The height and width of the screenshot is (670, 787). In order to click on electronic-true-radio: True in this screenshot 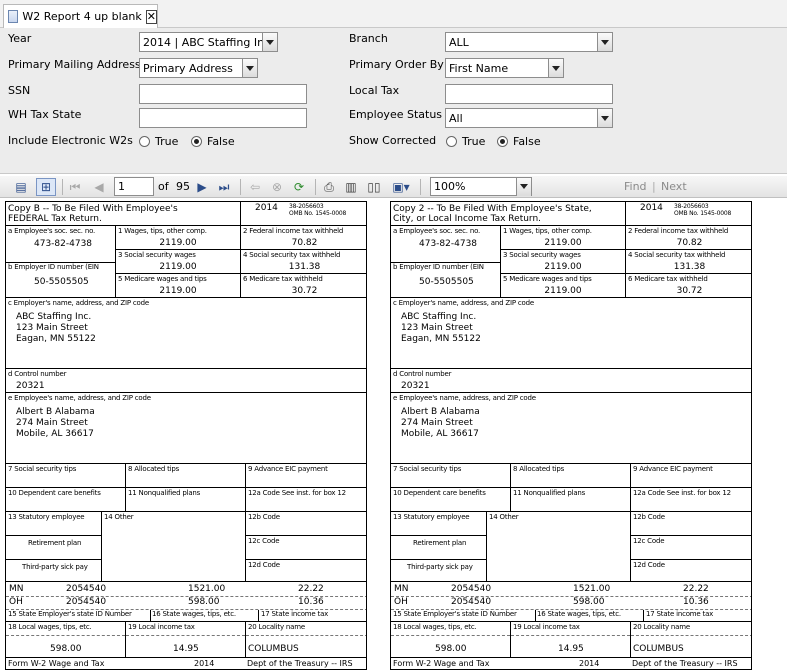, I will do `click(158, 141)`.